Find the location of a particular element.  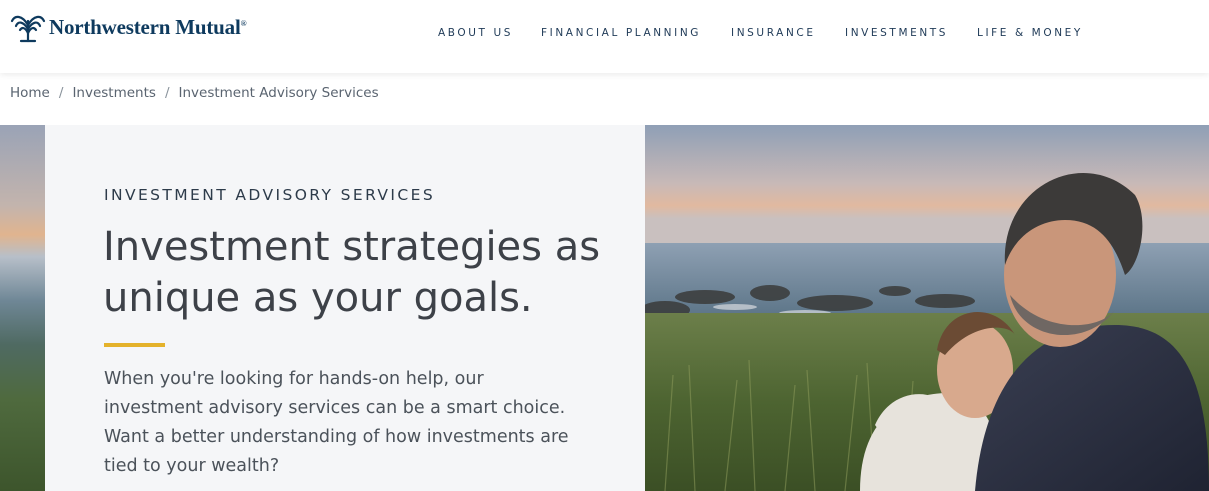

nav-item-insurance: INSURANCE is located at coordinates (773, 33).